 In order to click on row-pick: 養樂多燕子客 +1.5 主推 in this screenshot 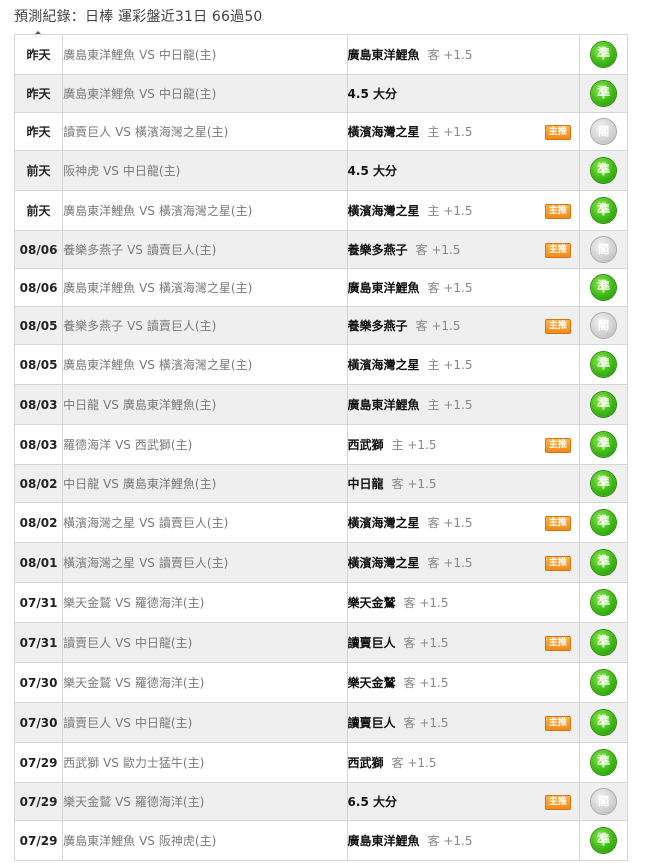, I will do `click(463, 249)`.